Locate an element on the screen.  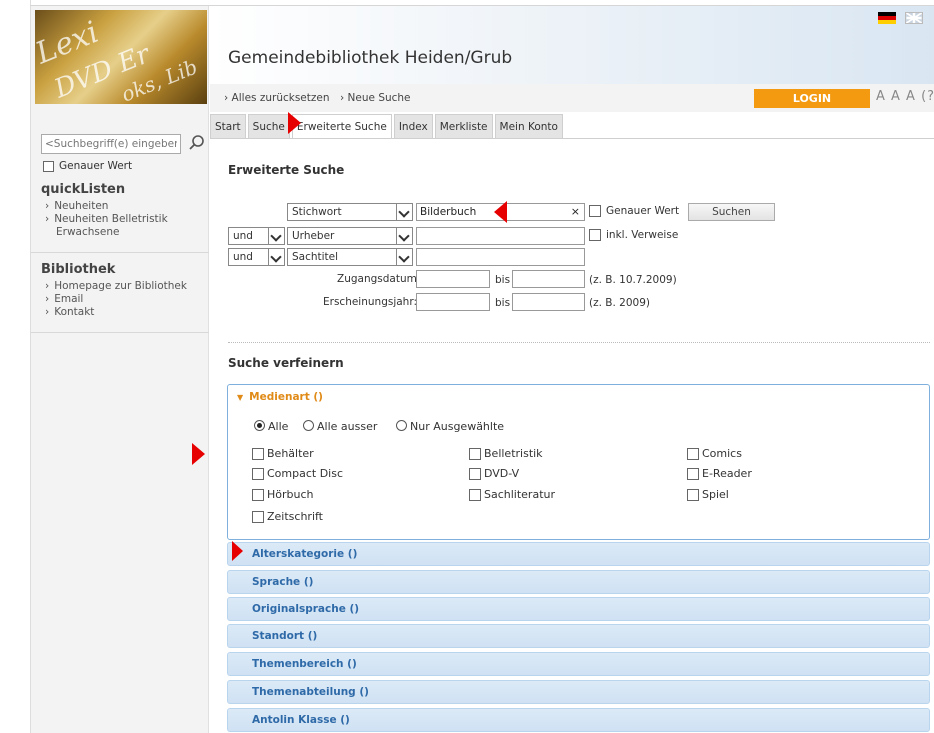
tab-watchlist: Merkliste is located at coordinates (463, 126).